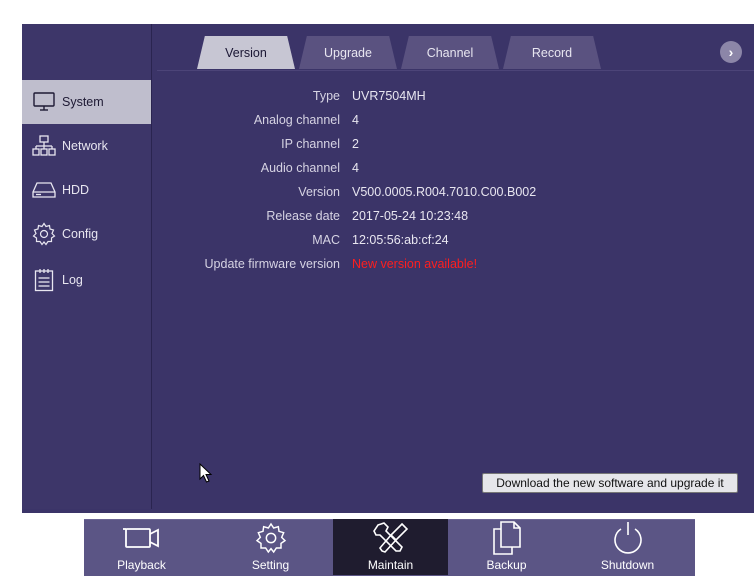 The height and width of the screenshot is (576, 754). I want to click on sidebar-item-label: Network, so click(85, 146).